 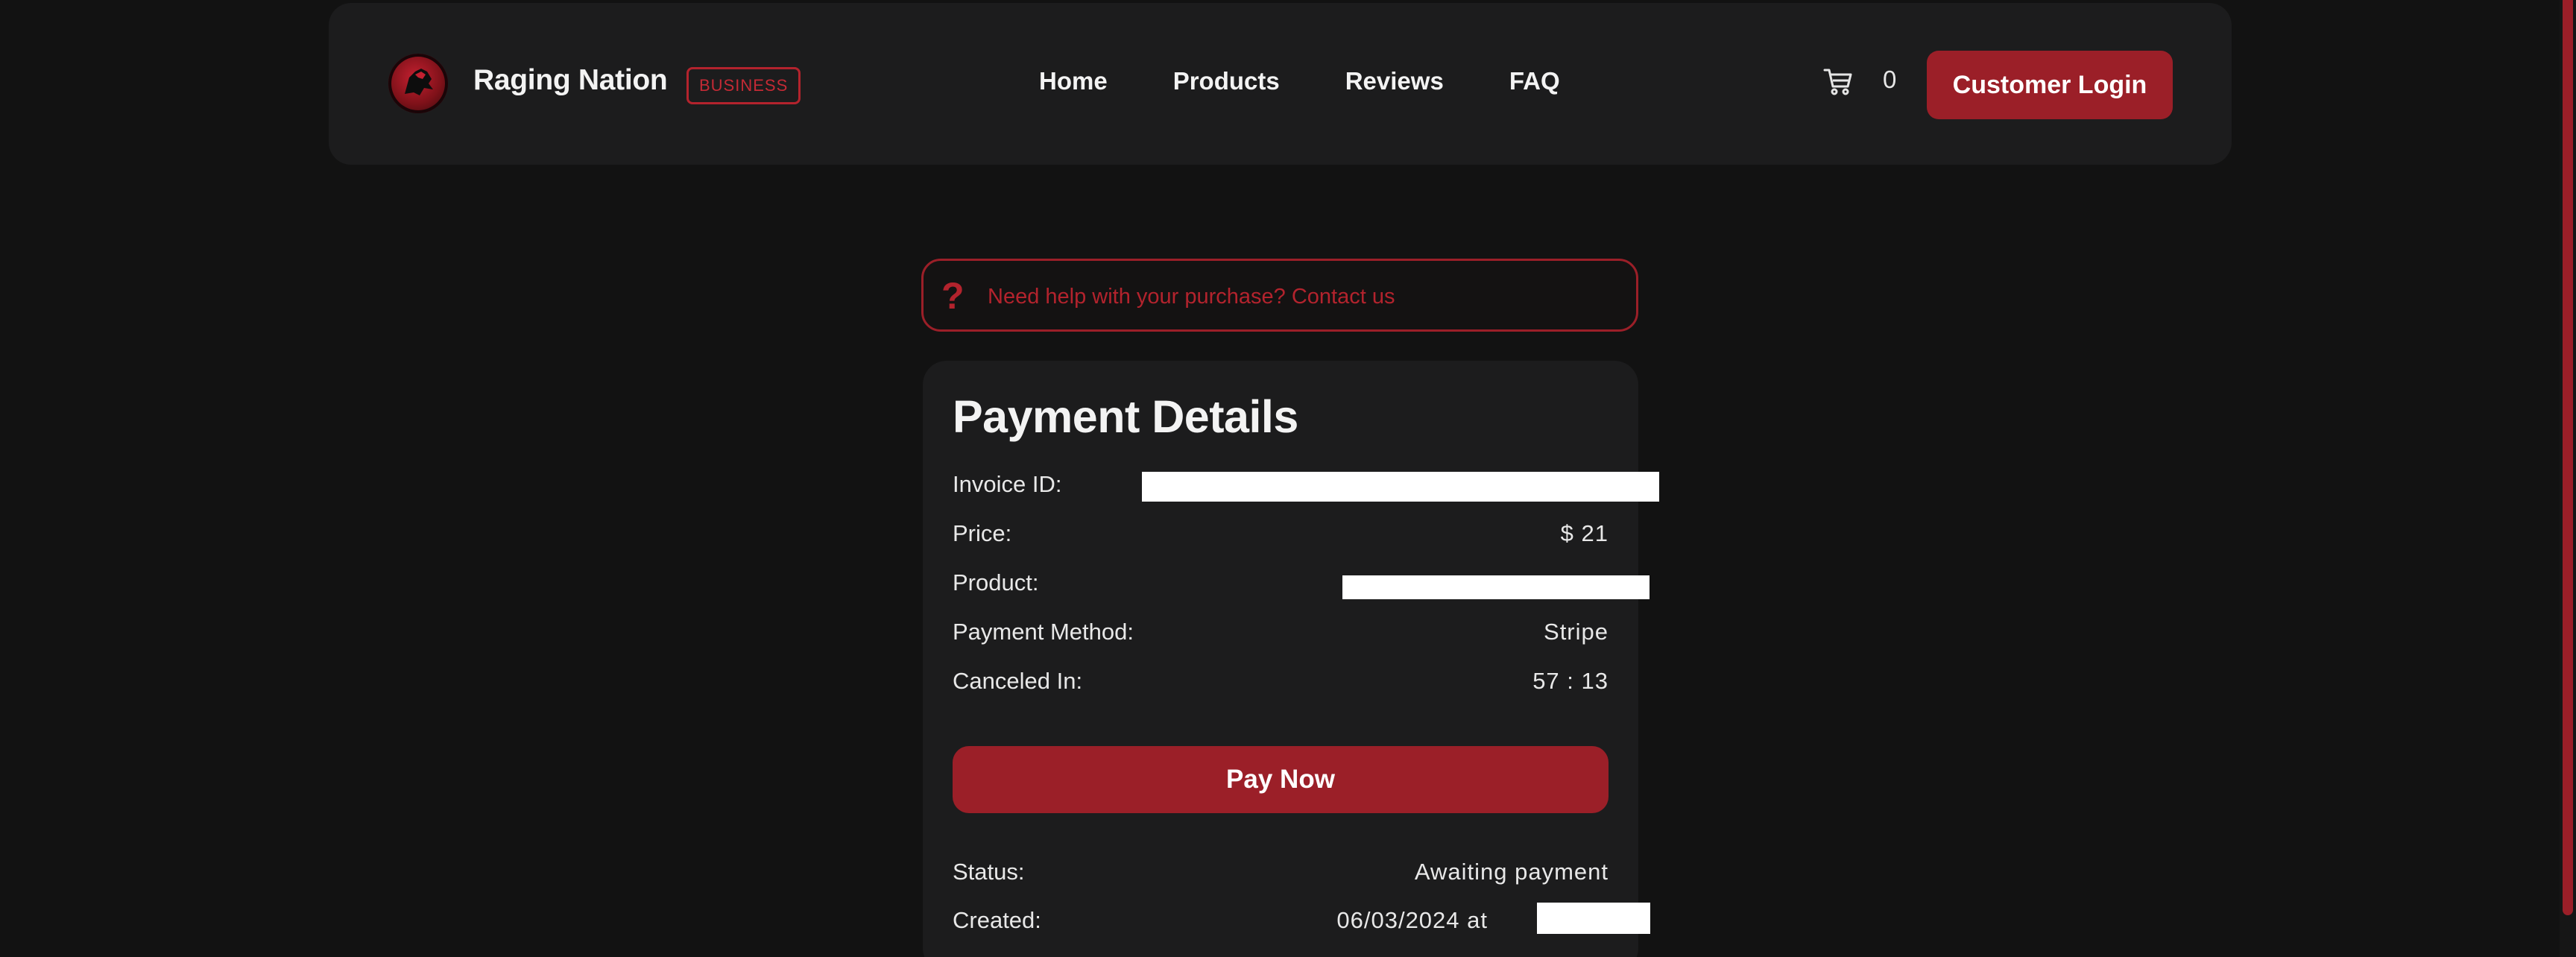 I want to click on product-name-redacted, so click(x=1496, y=587).